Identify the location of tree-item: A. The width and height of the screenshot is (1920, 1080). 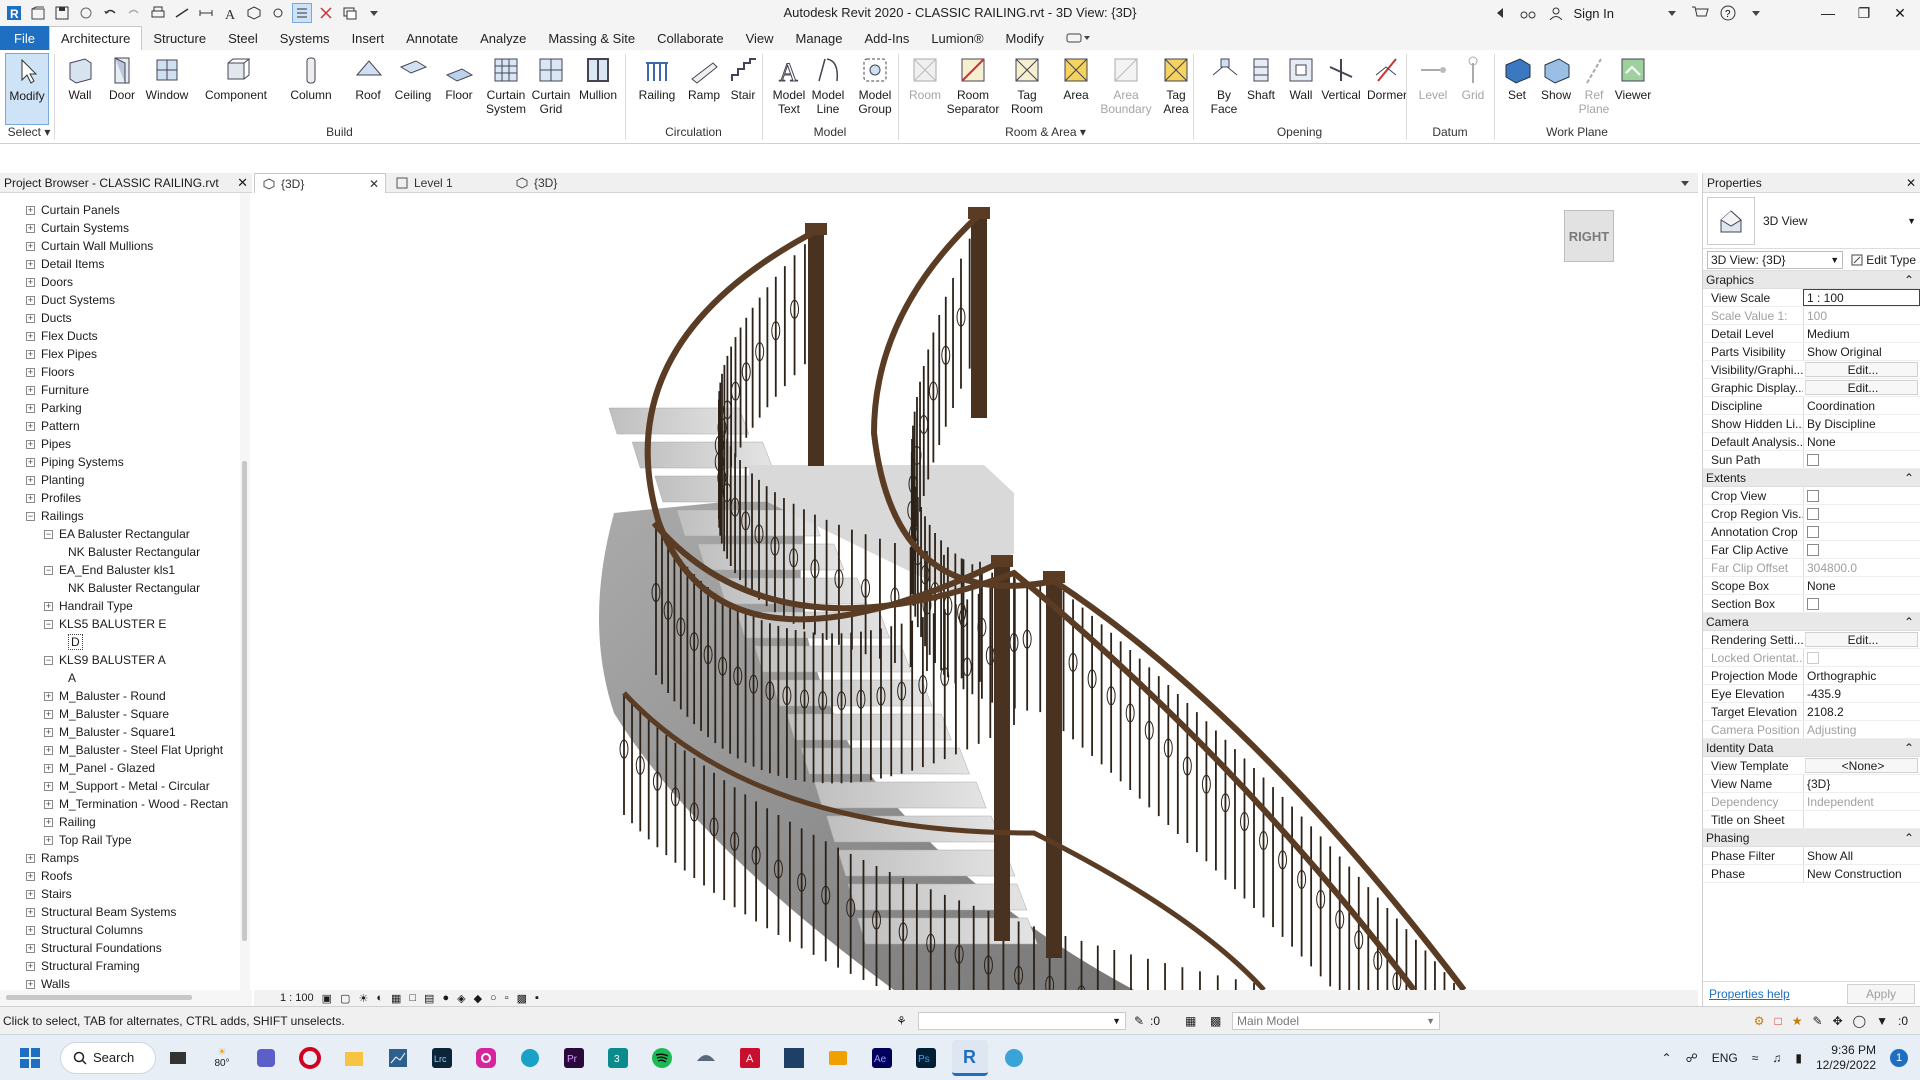
(72, 678).